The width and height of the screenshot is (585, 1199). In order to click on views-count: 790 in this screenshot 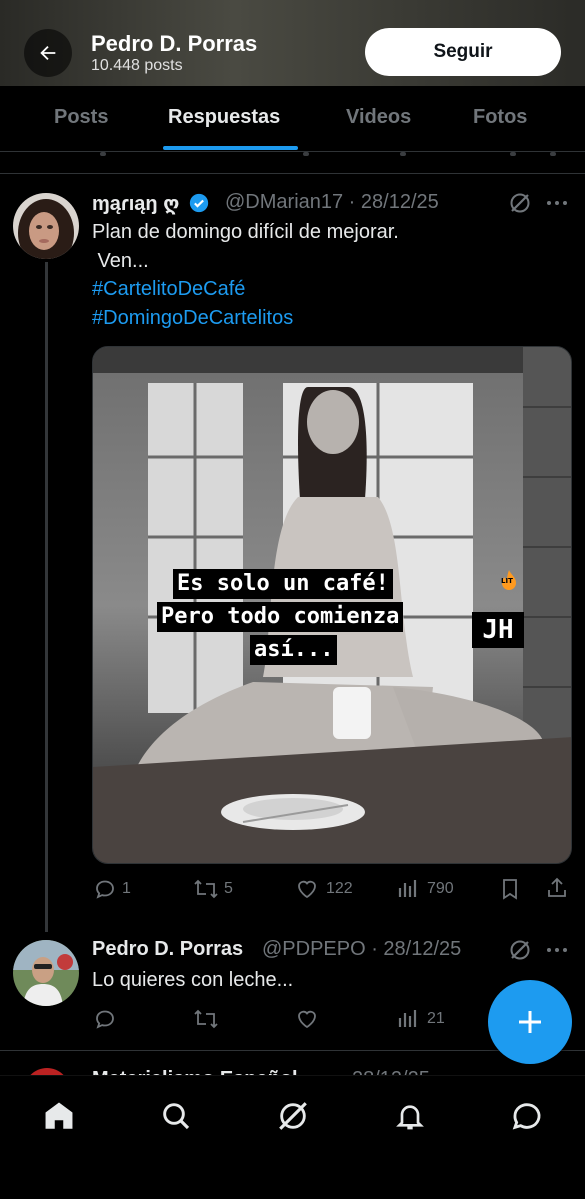, I will do `click(440, 888)`.